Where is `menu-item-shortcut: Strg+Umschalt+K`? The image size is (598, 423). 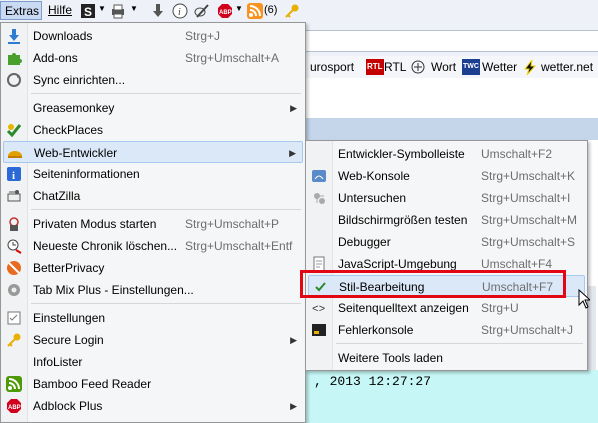 menu-item-shortcut: Strg+Umschalt+K is located at coordinates (528, 176).